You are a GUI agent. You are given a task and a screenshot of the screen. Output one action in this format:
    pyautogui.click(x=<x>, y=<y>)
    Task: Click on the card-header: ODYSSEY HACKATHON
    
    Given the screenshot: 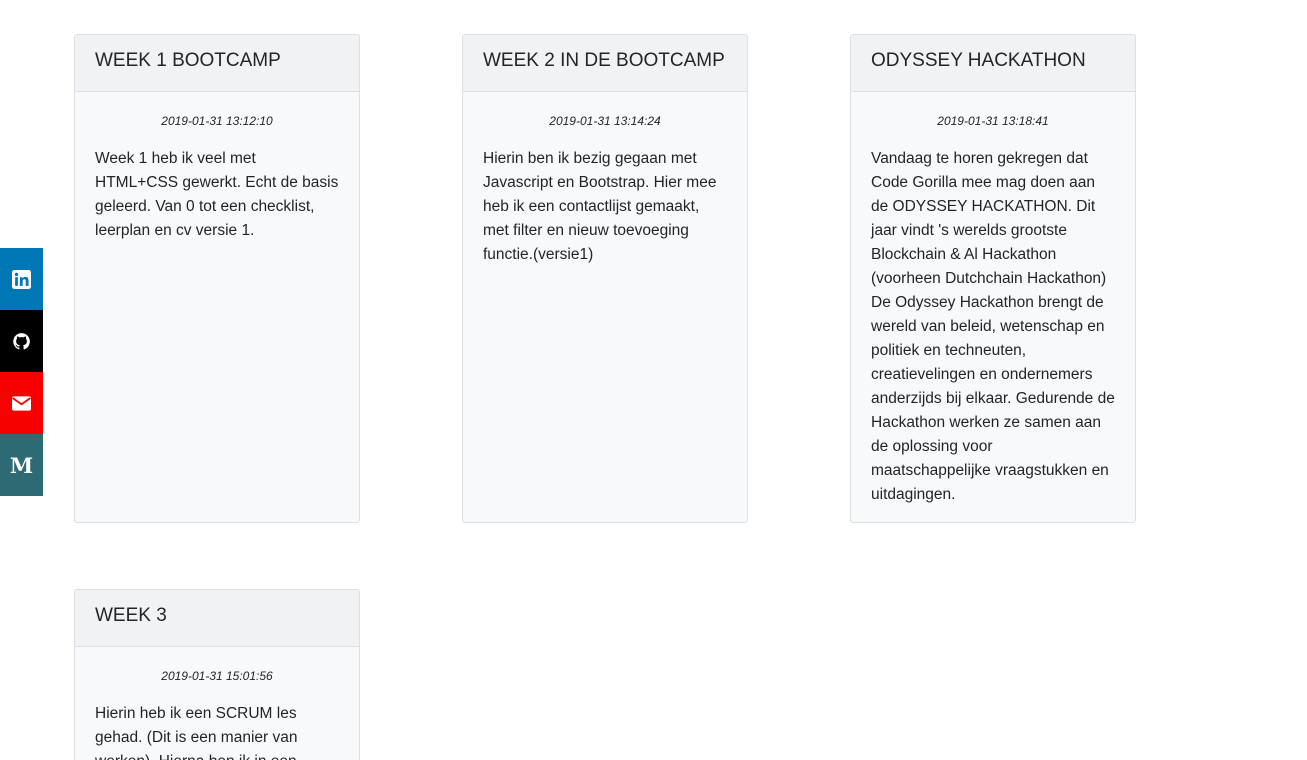 What is the action you would take?
    pyautogui.click(x=993, y=63)
    